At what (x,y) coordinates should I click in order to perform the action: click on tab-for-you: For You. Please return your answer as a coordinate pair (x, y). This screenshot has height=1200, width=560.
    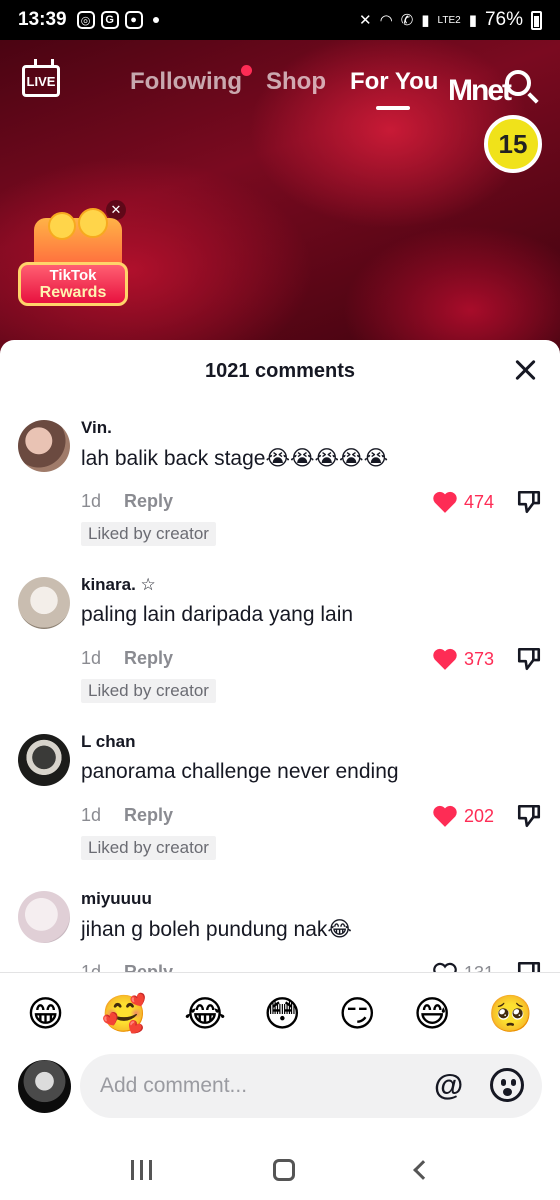
    Looking at the image, I should click on (394, 89).